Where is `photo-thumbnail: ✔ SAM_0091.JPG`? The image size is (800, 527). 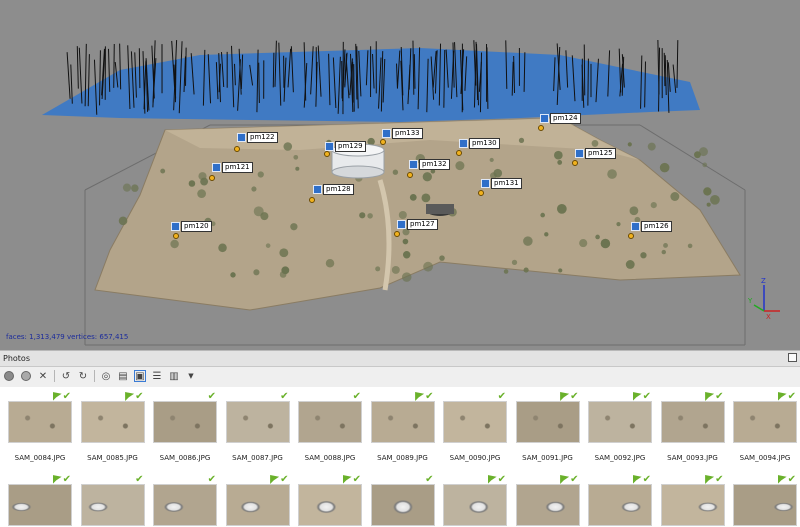
photo-thumbnail: ✔ SAM_0091.JPG is located at coordinates (547, 427).